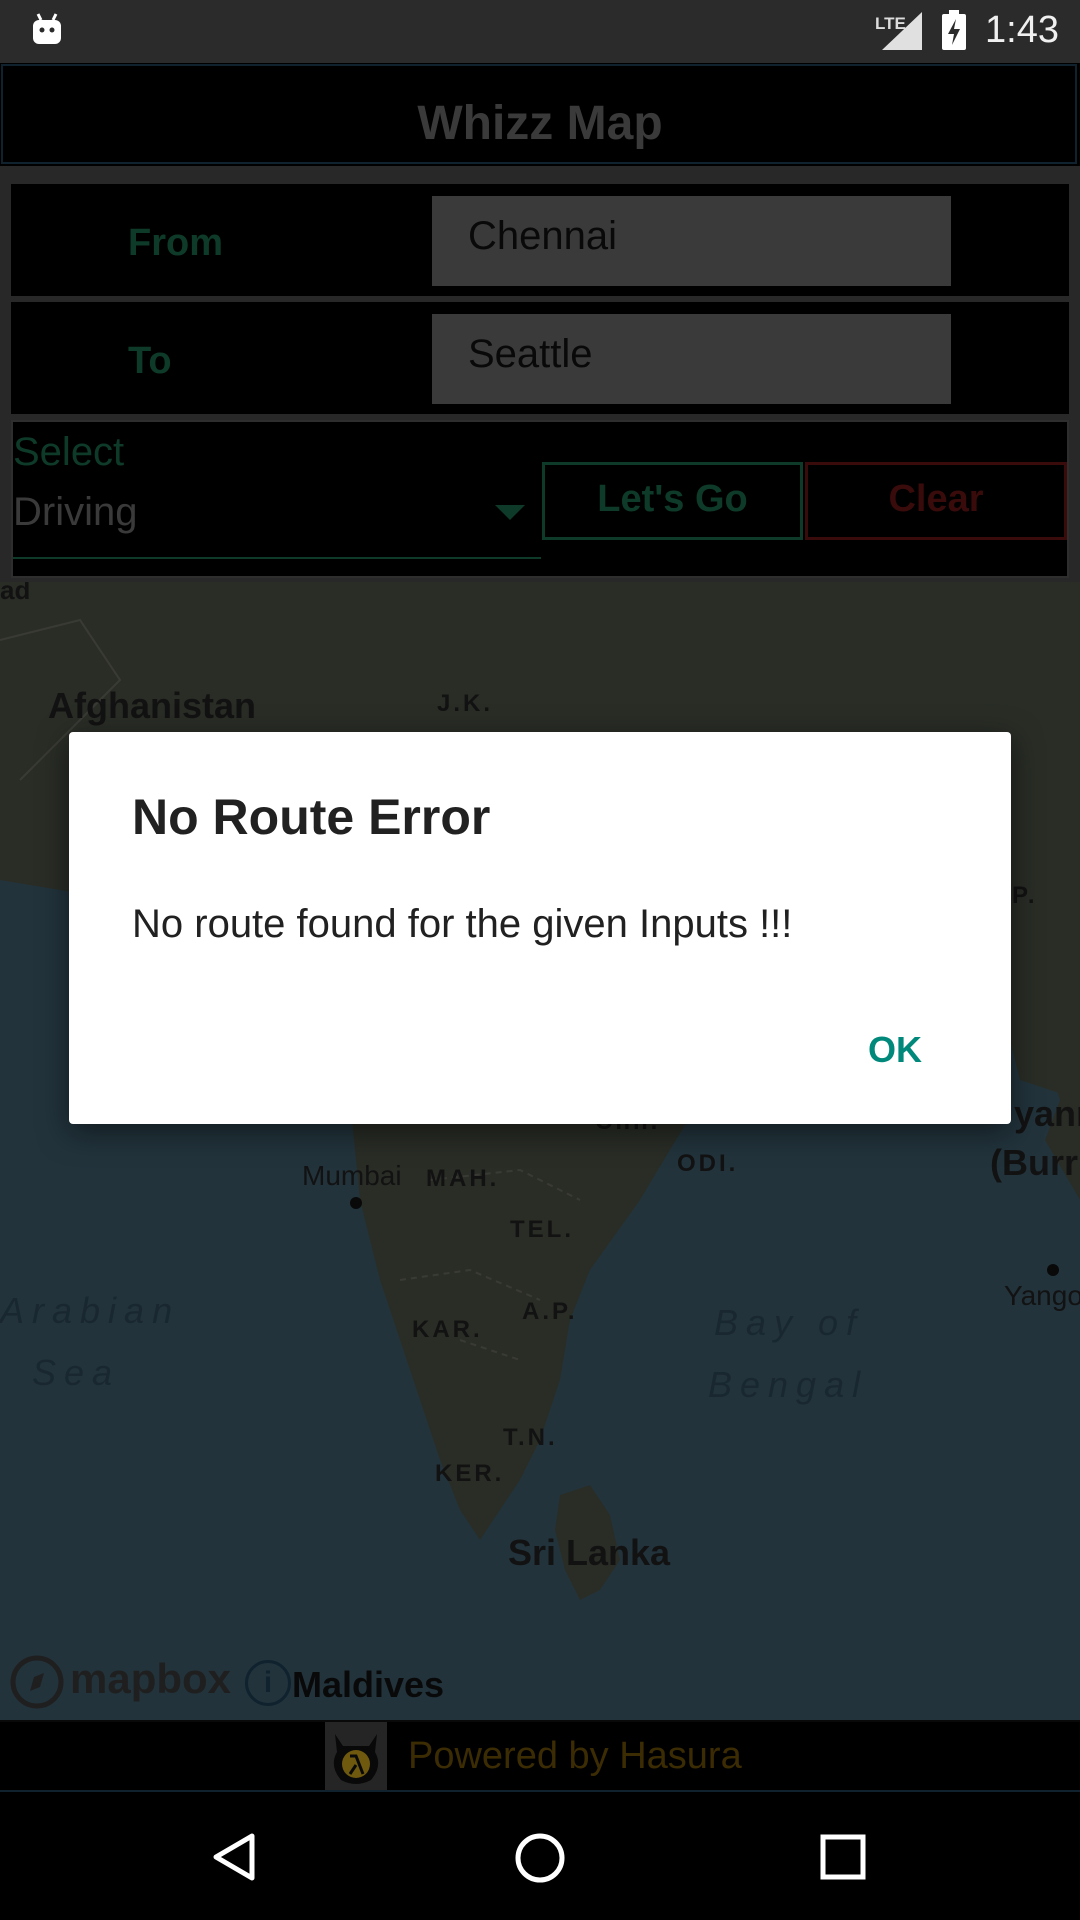 This screenshot has height=1920, width=1080. What do you see at coordinates (954, 30) in the screenshot?
I see `battery-charging-icon` at bounding box center [954, 30].